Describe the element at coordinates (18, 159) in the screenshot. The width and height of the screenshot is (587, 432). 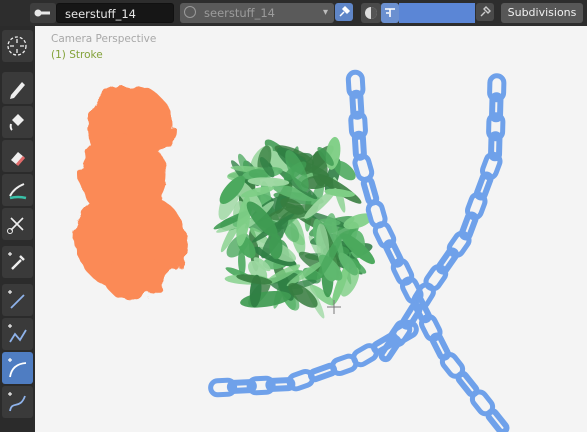
I see `eraser-icon` at that location.